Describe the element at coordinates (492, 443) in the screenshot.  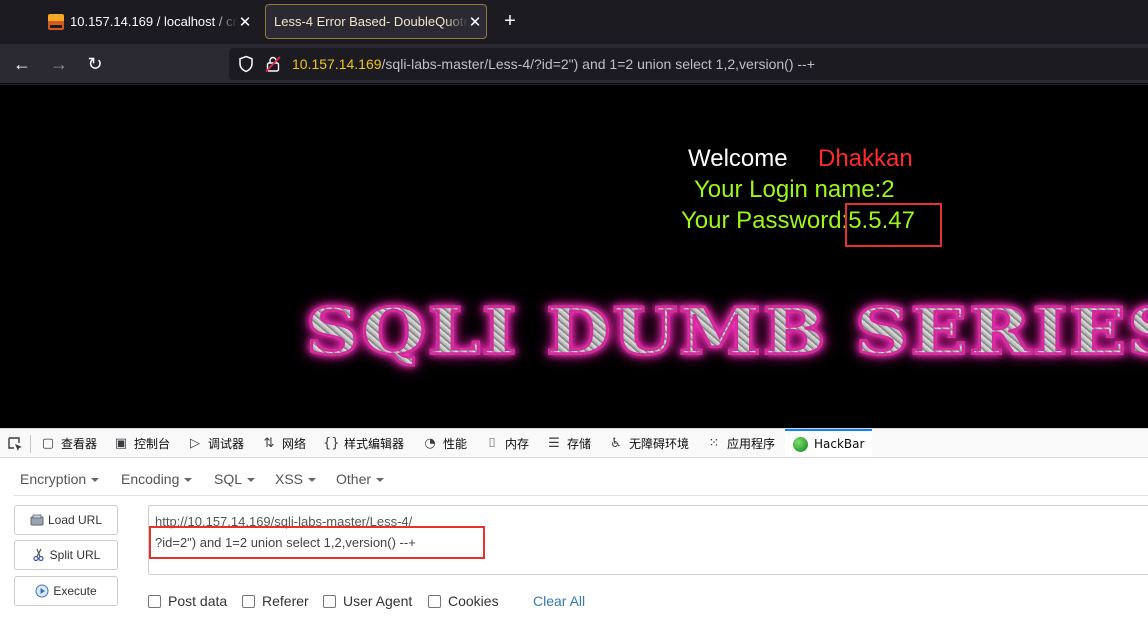
I see `memory-icon: ⌷` at that location.